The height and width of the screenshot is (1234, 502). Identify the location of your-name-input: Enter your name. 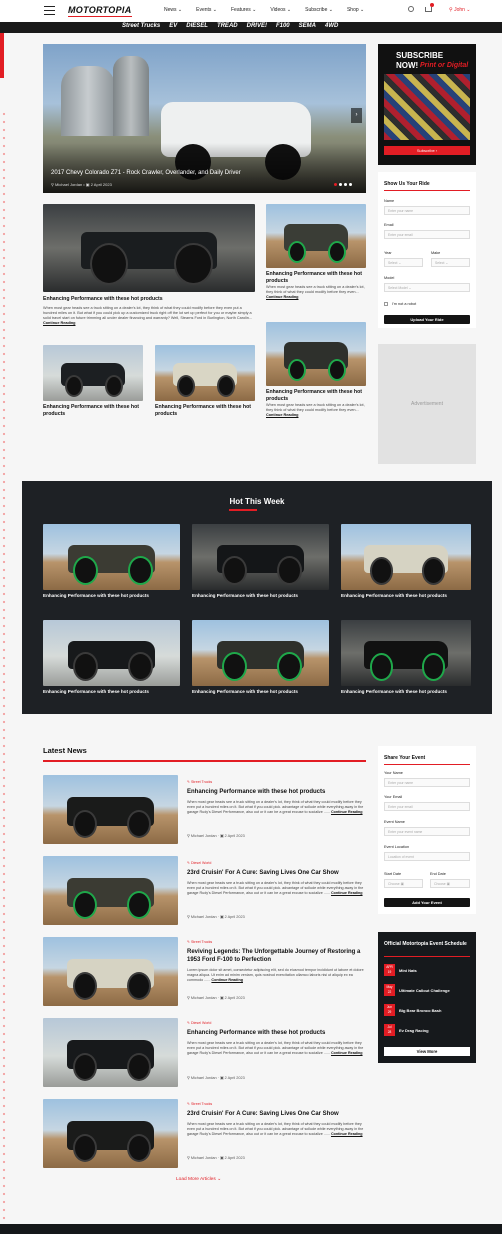
(427, 782).